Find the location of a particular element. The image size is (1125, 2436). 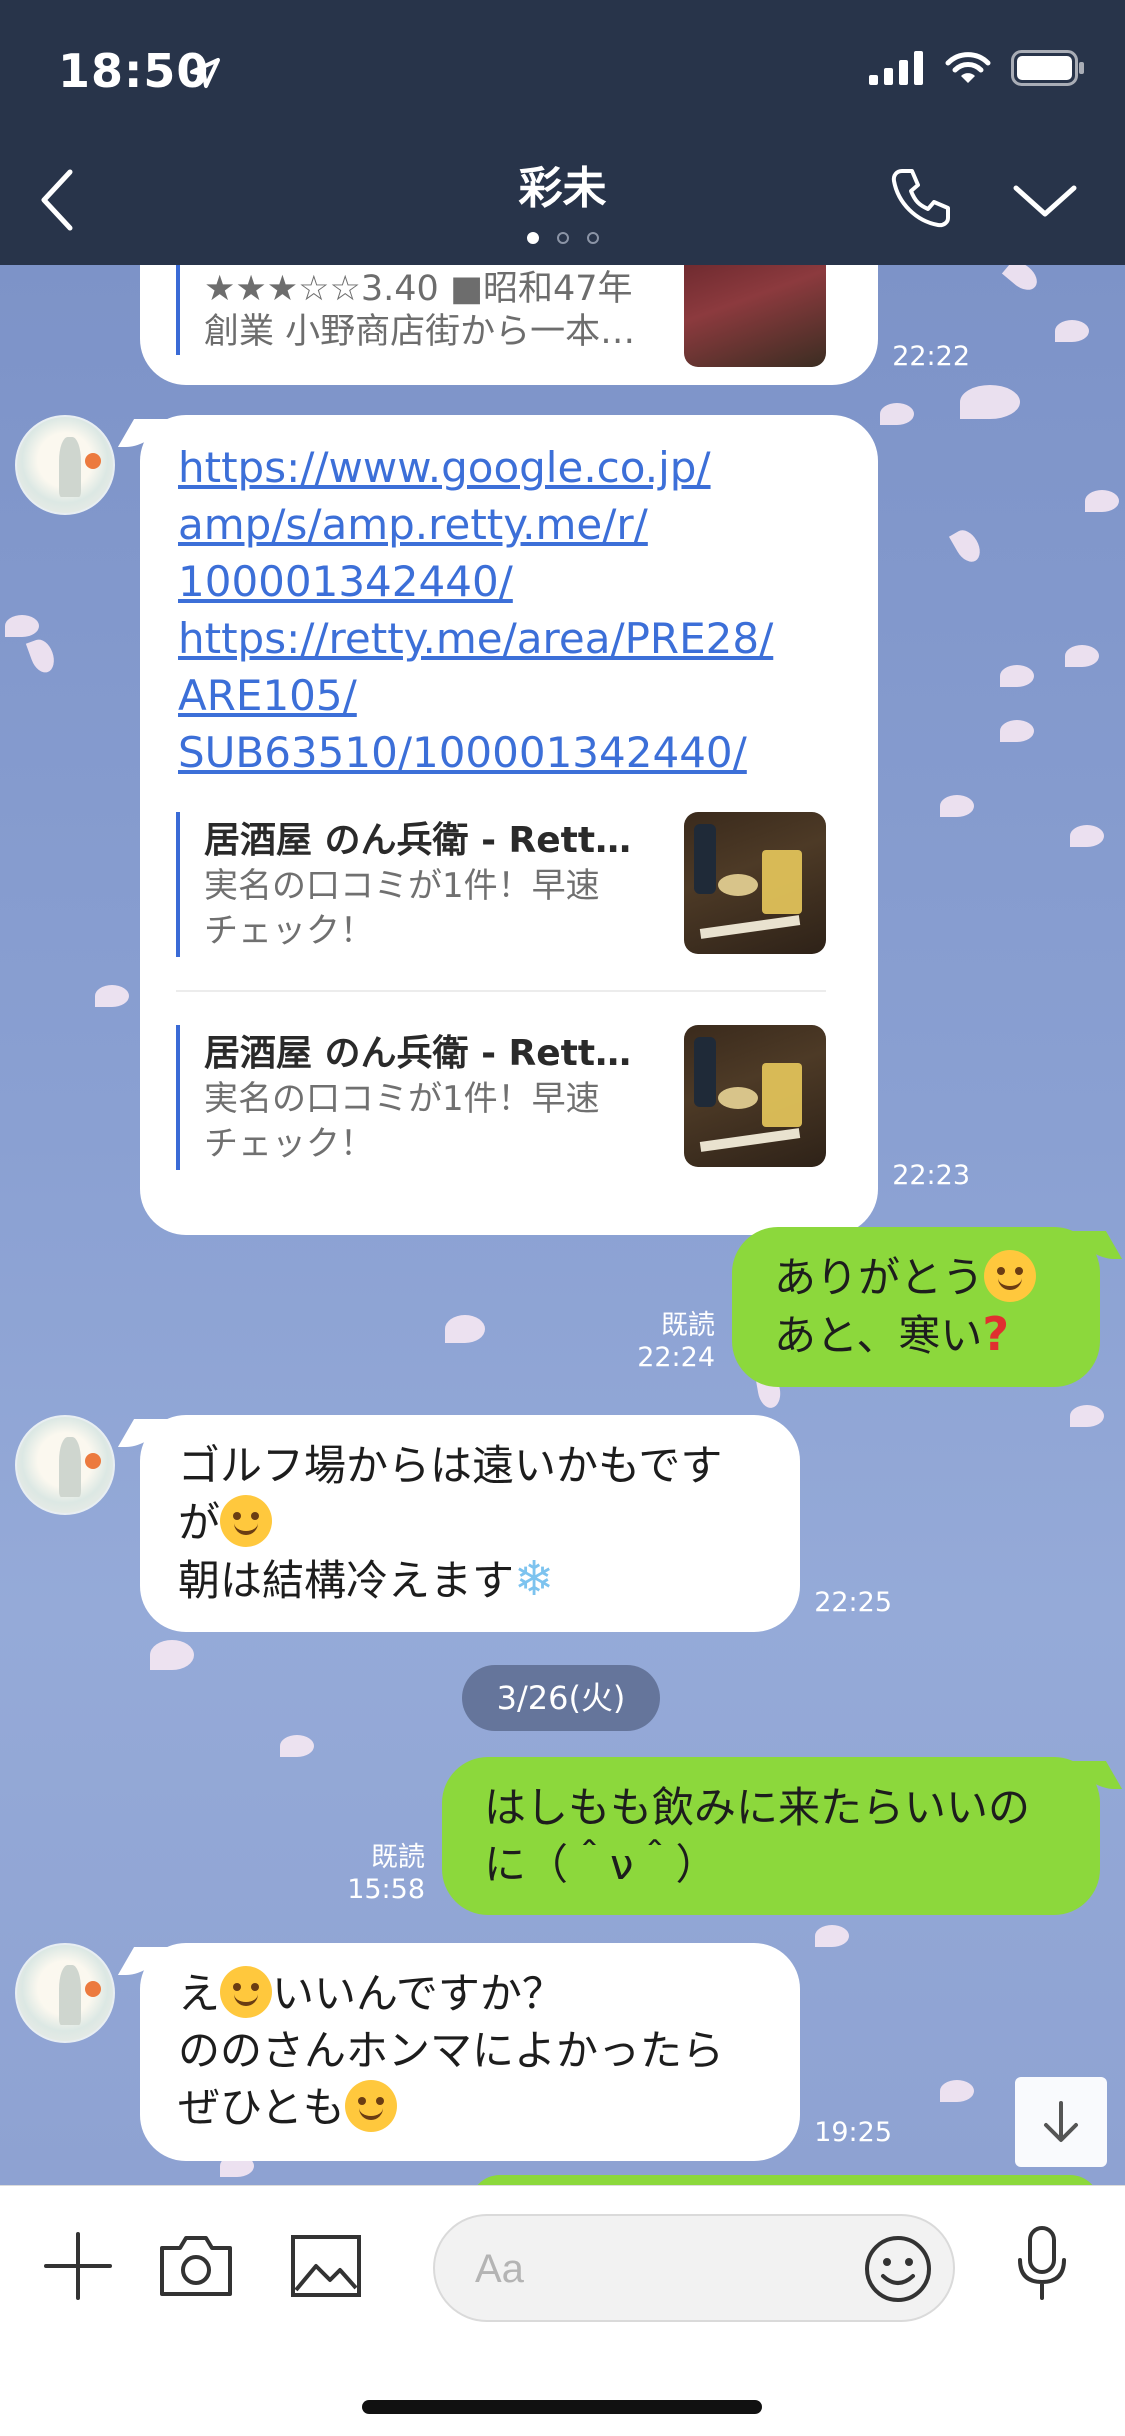

top-bar: 18:50 彩未 is located at coordinates (562, 132).